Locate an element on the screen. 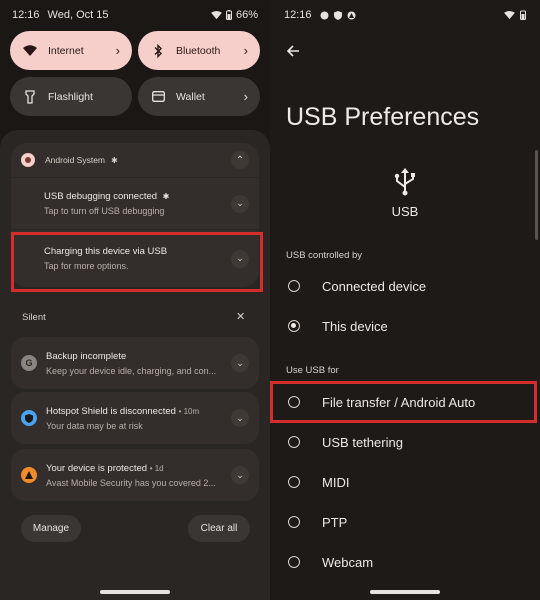  shield-icon is located at coordinates (29, 418).